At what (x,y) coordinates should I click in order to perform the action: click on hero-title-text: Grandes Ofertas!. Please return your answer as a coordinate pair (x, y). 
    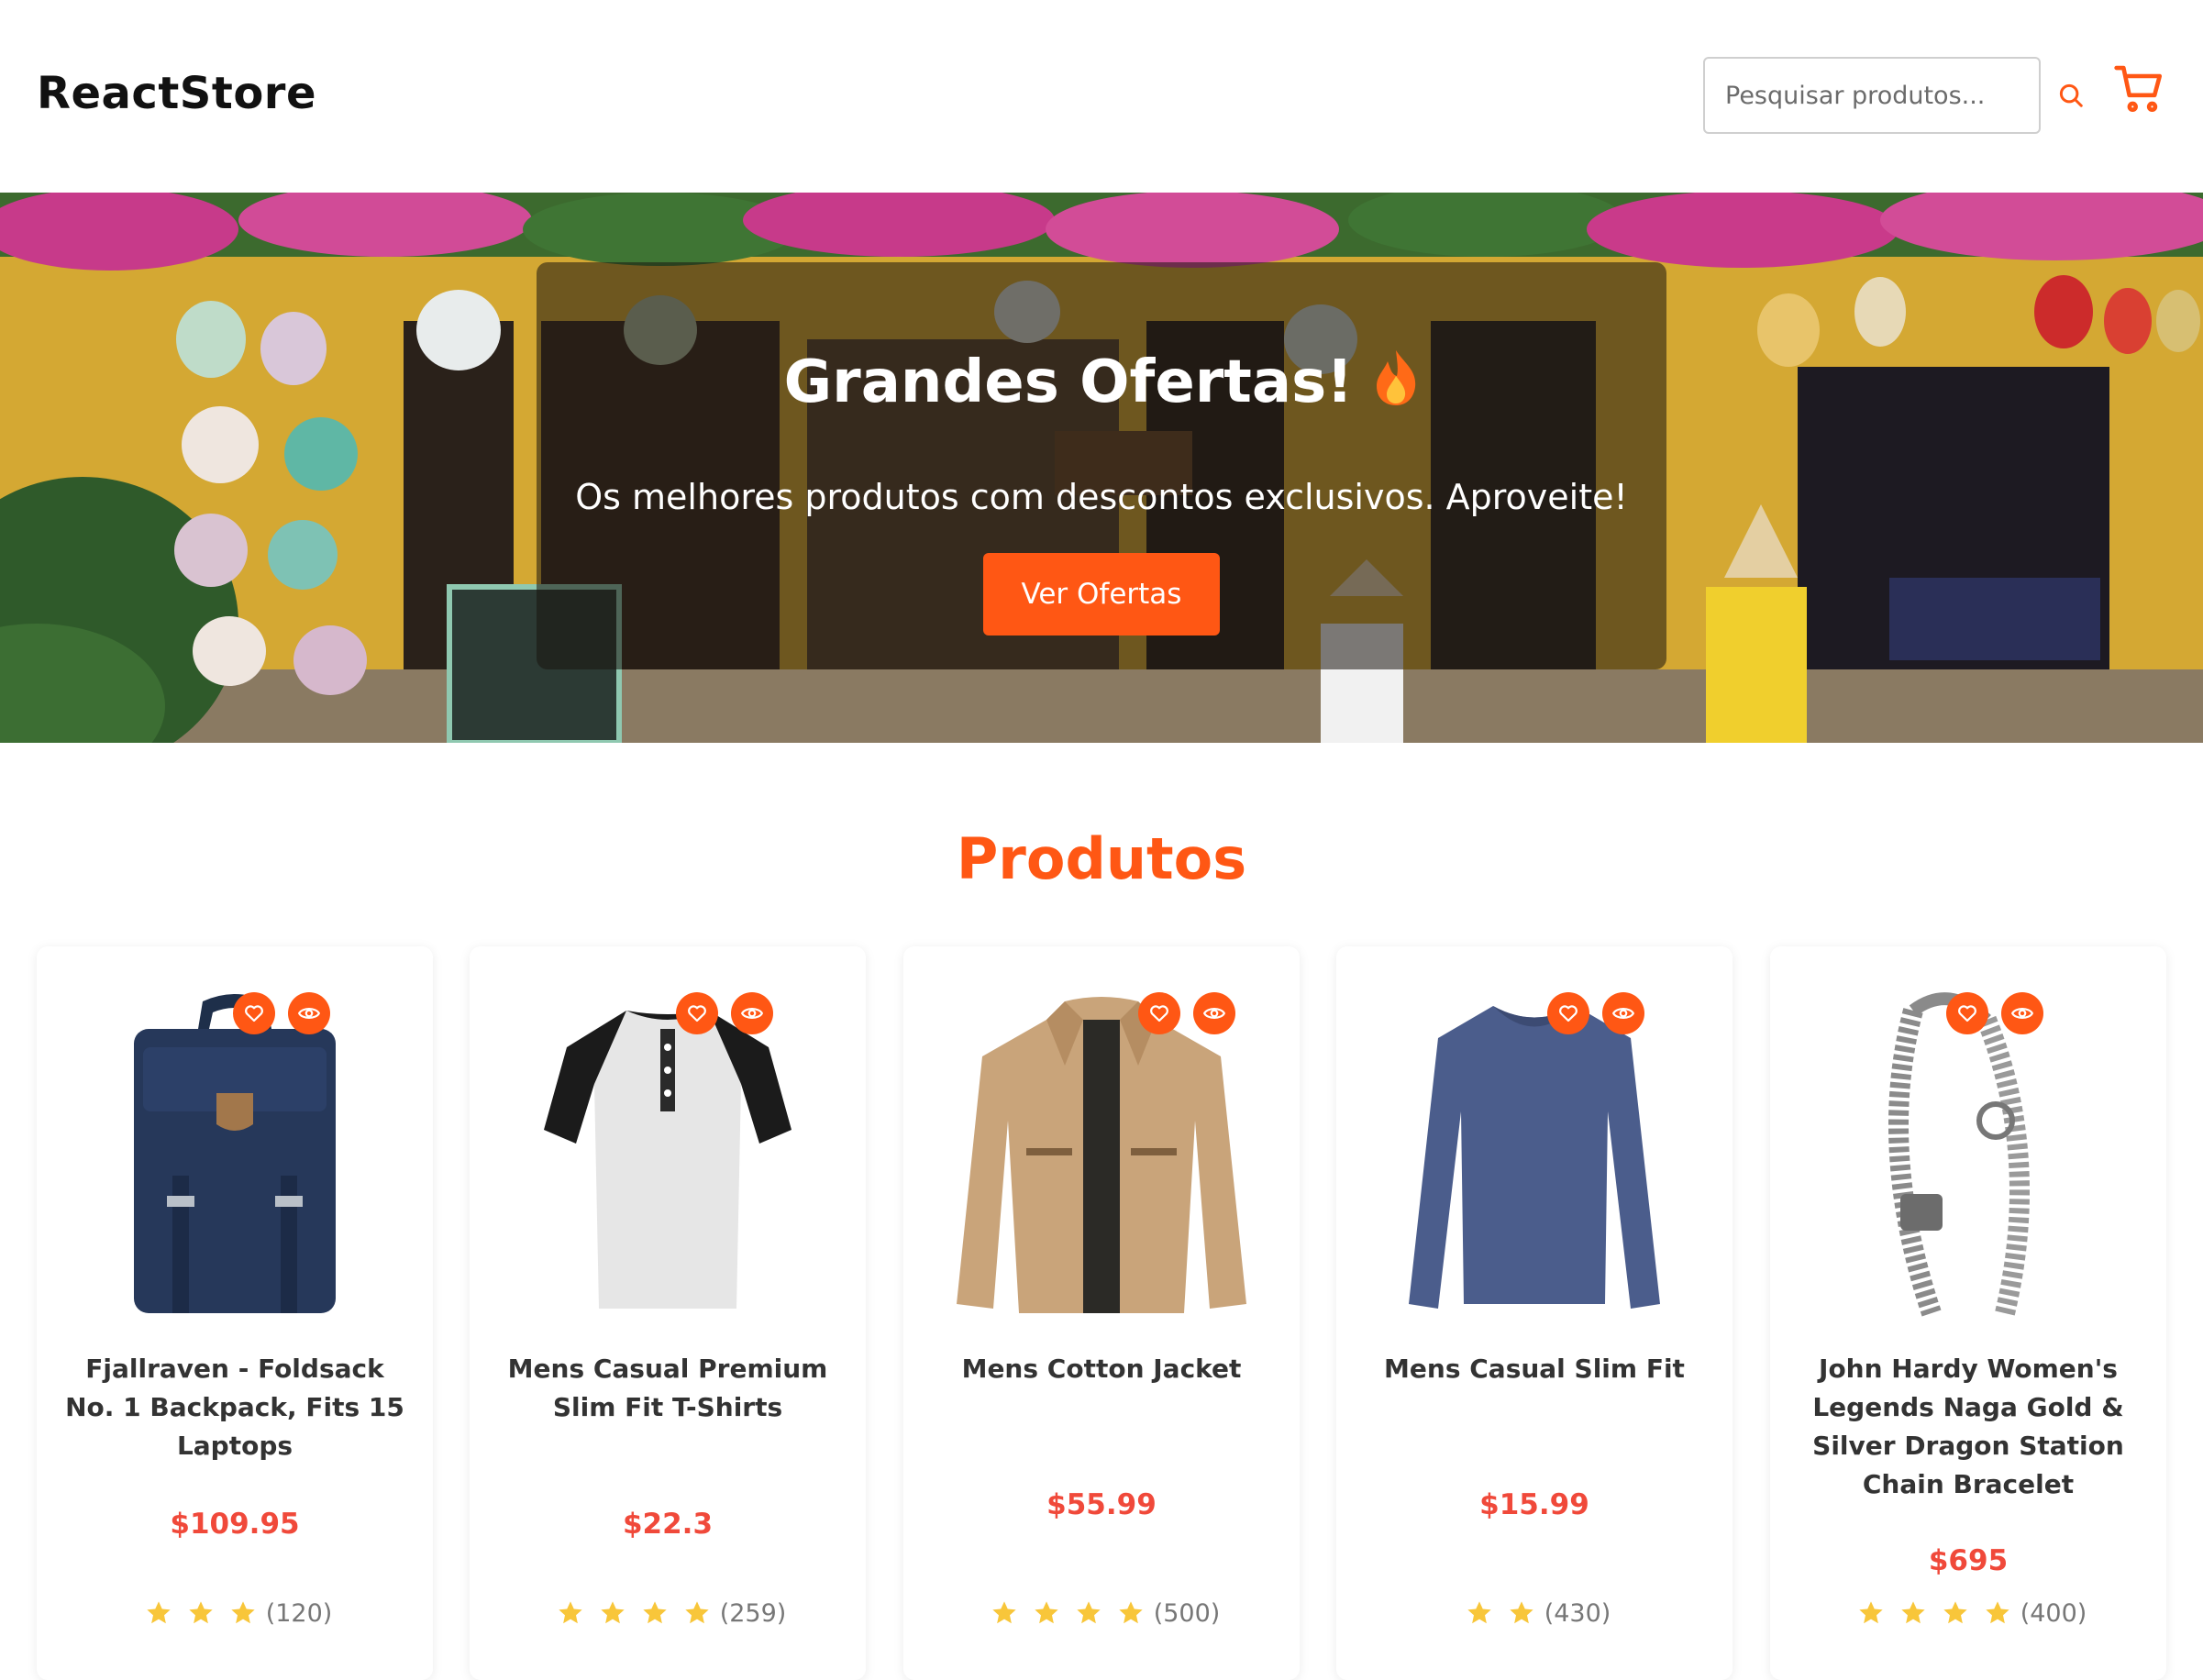
    Looking at the image, I should click on (1069, 382).